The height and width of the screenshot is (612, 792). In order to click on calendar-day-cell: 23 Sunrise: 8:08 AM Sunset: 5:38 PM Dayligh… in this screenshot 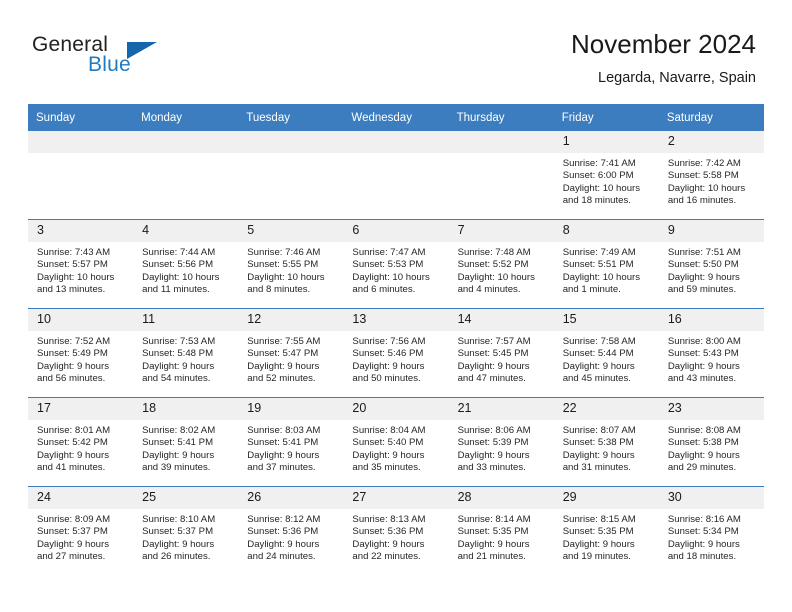, I will do `click(711, 442)`.